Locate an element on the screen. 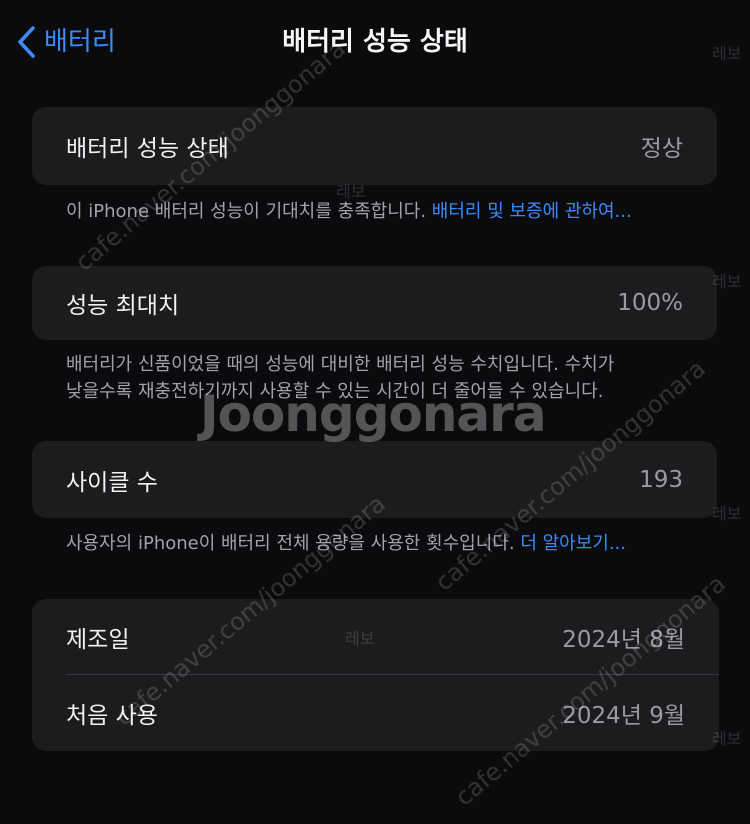  max-capacity-label: 성능 최대치 is located at coordinates (123, 306).